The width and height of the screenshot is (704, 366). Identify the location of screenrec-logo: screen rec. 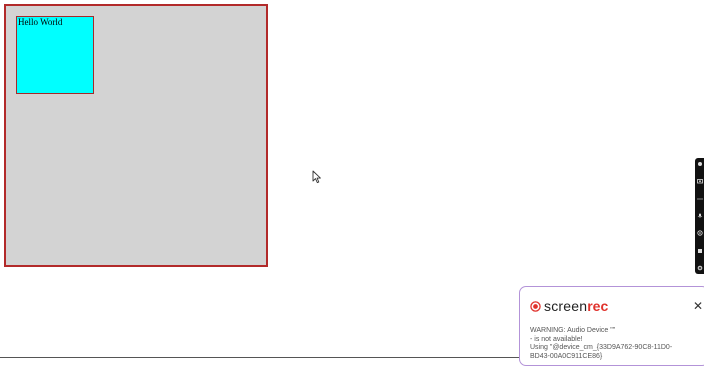
(569, 306).